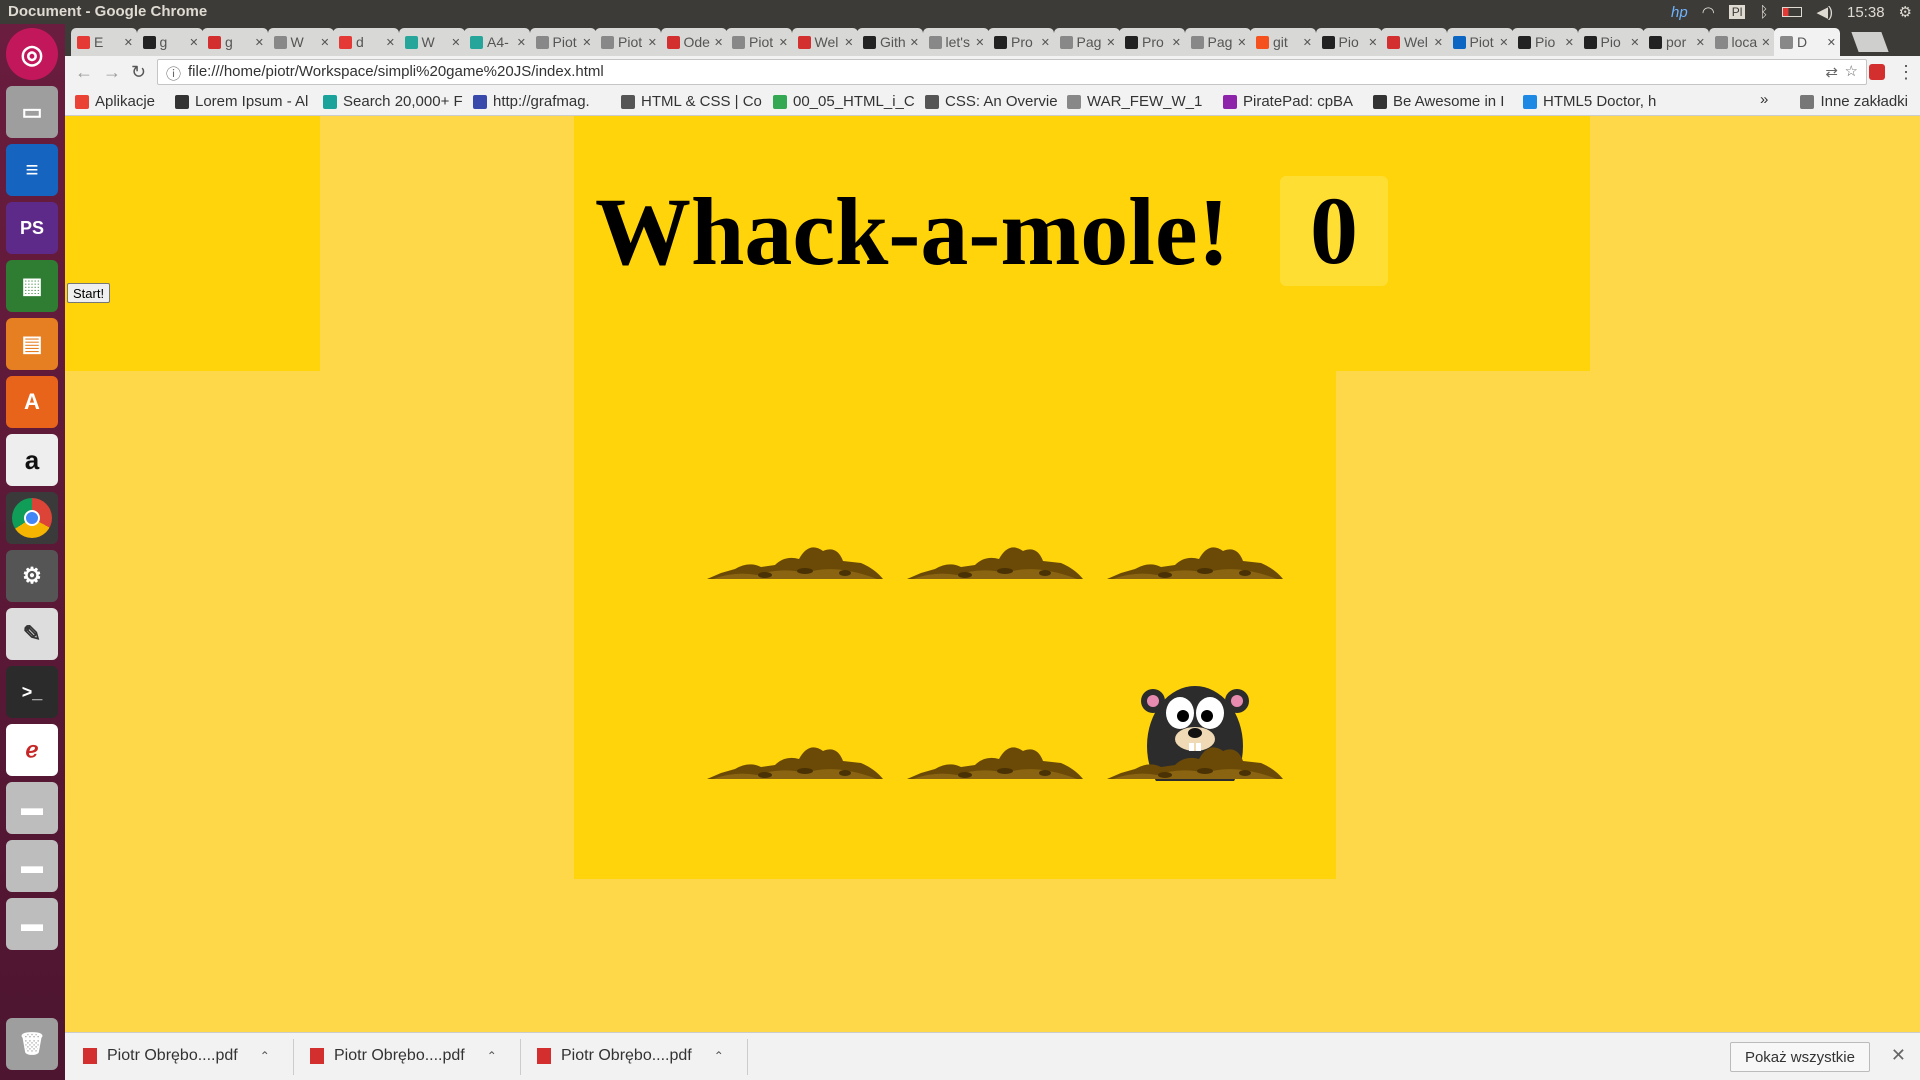  What do you see at coordinates (1763, 12) in the screenshot?
I see `bluetooth-icon: ᛒ` at bounding box center [1763, 12].